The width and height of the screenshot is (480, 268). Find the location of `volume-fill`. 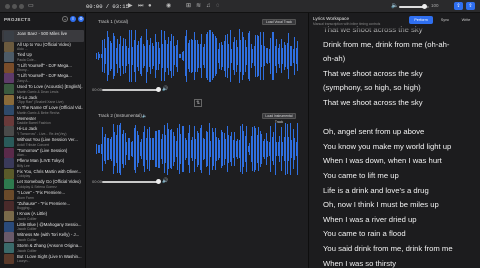

volume-fill is located at coordinates (412, 7).